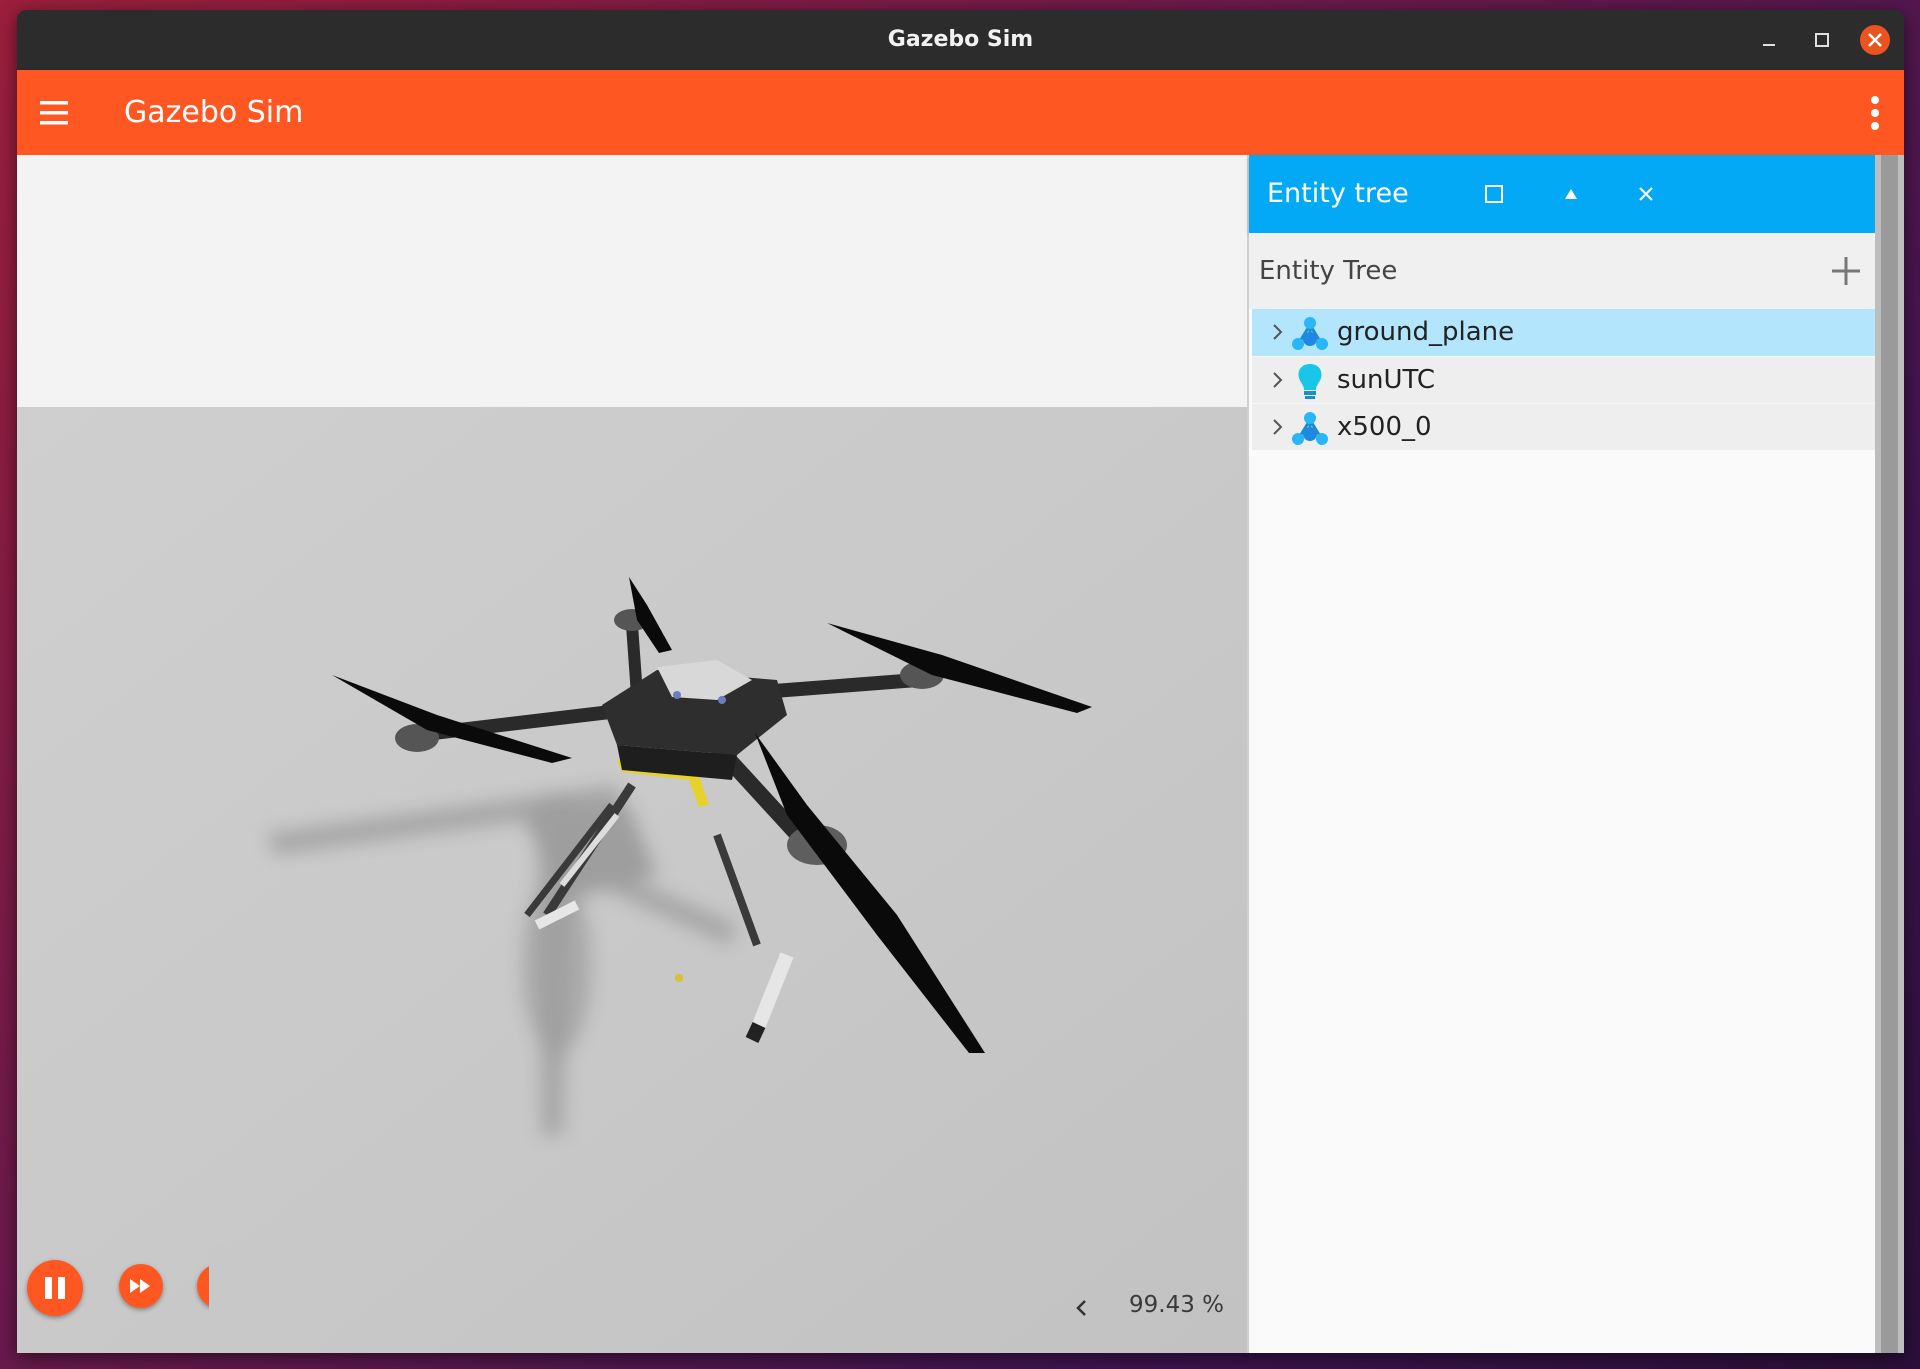 Image resolution: width=1920 pixels, height=1369 pixels. I want to click on window-titlebar: Gazebo Sim, so click(960, 40).